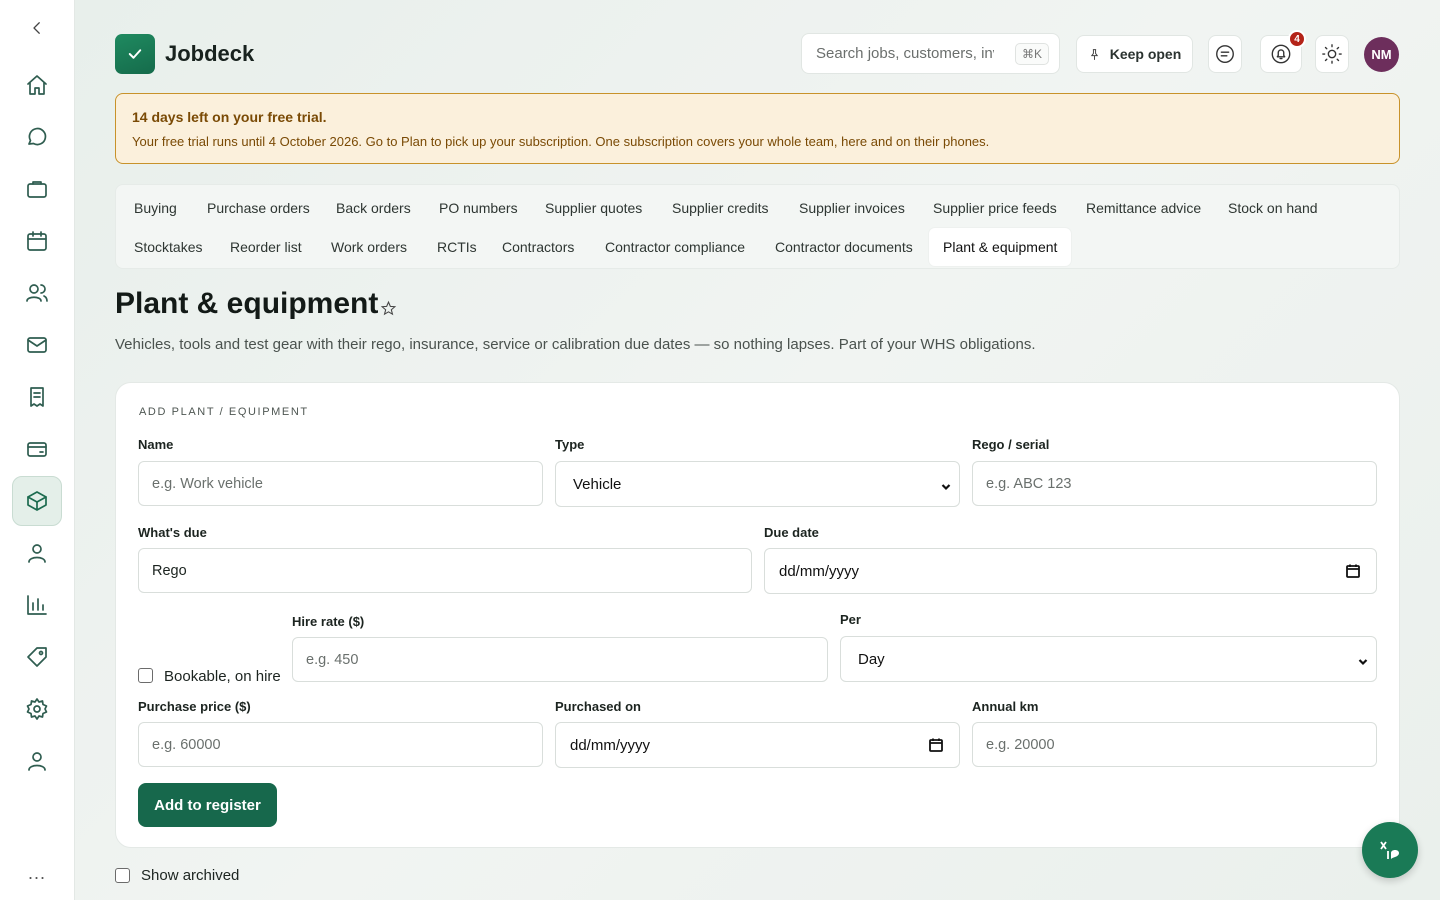 The width and height of the screenshot is (1440, 900). What do you see at coordinates (258, 208) in the screenshot?
I see `tab-purchase-orders: Purchase orders` at bounding box center [258, 208].